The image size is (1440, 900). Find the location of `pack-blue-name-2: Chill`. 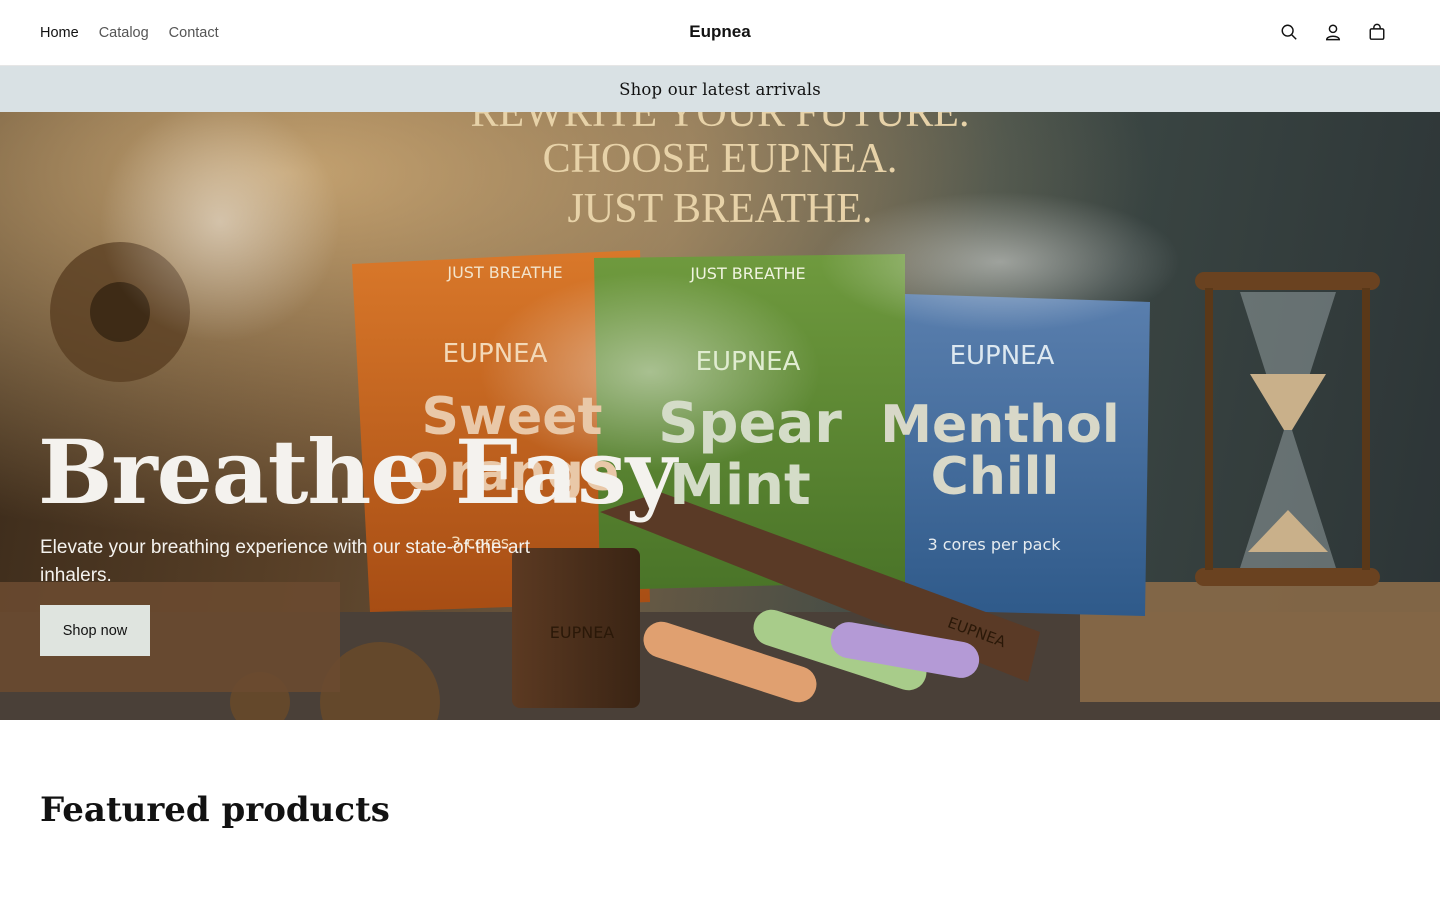

pack-blue-name-2: Chill is located at coordinates (995, 477).